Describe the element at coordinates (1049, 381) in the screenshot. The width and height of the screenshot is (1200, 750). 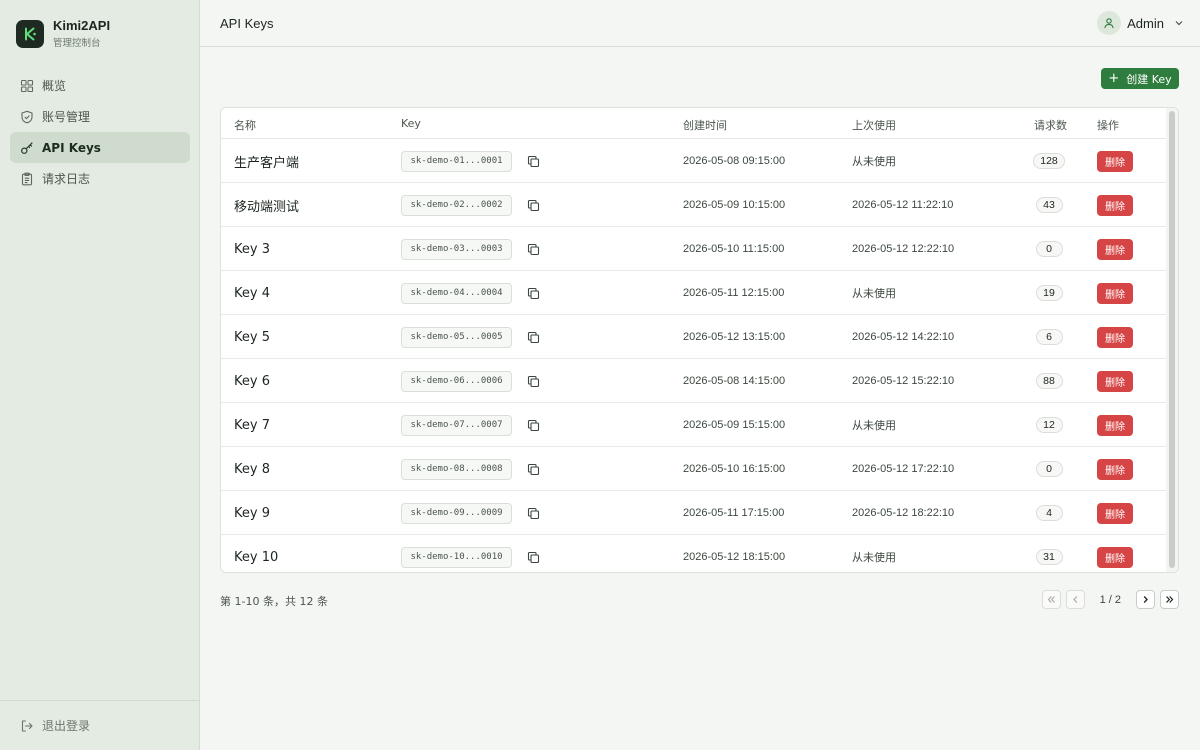
I see `request-count-badge: 88` at that location.